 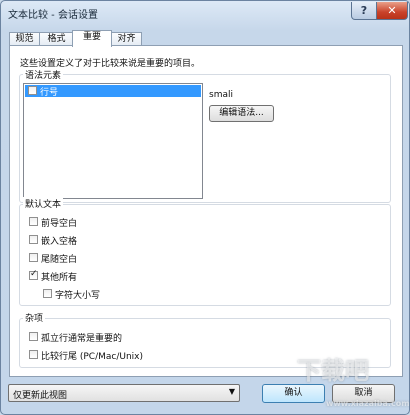 I want to click on tab-format: 格式, so click(x=56, y=39).